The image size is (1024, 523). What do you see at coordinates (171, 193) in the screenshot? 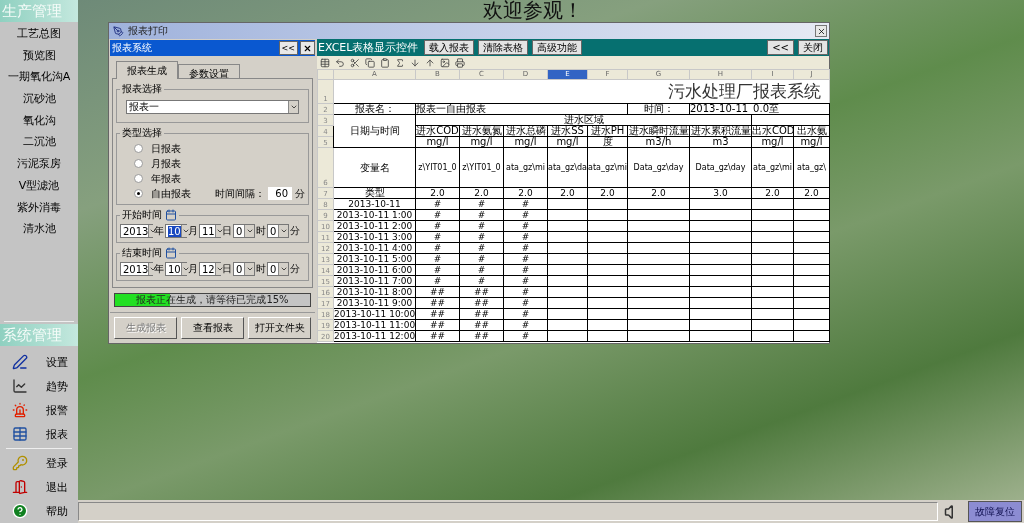
I see `radio-label: 自由报表` at bounding box center [171, 193].